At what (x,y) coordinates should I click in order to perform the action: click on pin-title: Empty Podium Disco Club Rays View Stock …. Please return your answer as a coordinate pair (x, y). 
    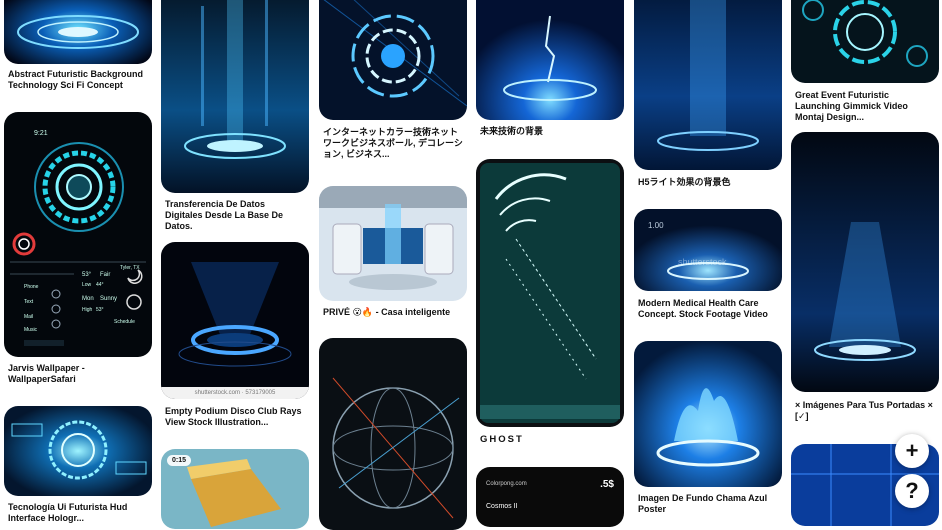
    Looking at the image, I should click on (235, 417).